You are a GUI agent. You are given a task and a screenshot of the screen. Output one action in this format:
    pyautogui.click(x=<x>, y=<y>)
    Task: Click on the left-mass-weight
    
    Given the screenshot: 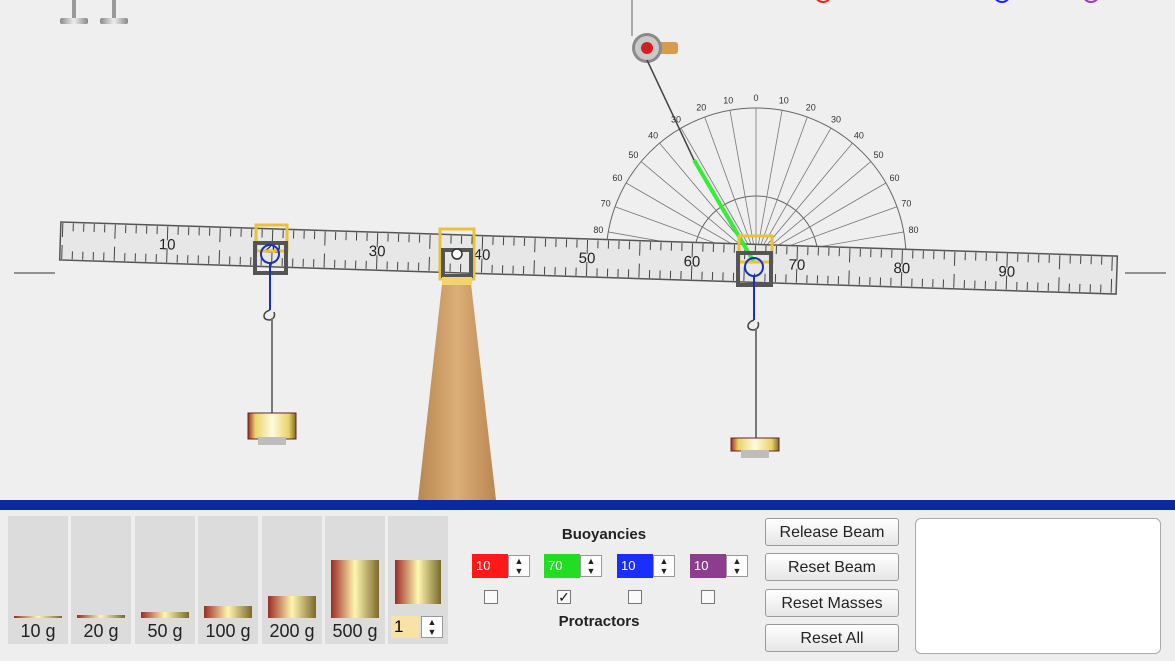 What is the action you would take?
    pyautogui.click(x=272, y=428)
    